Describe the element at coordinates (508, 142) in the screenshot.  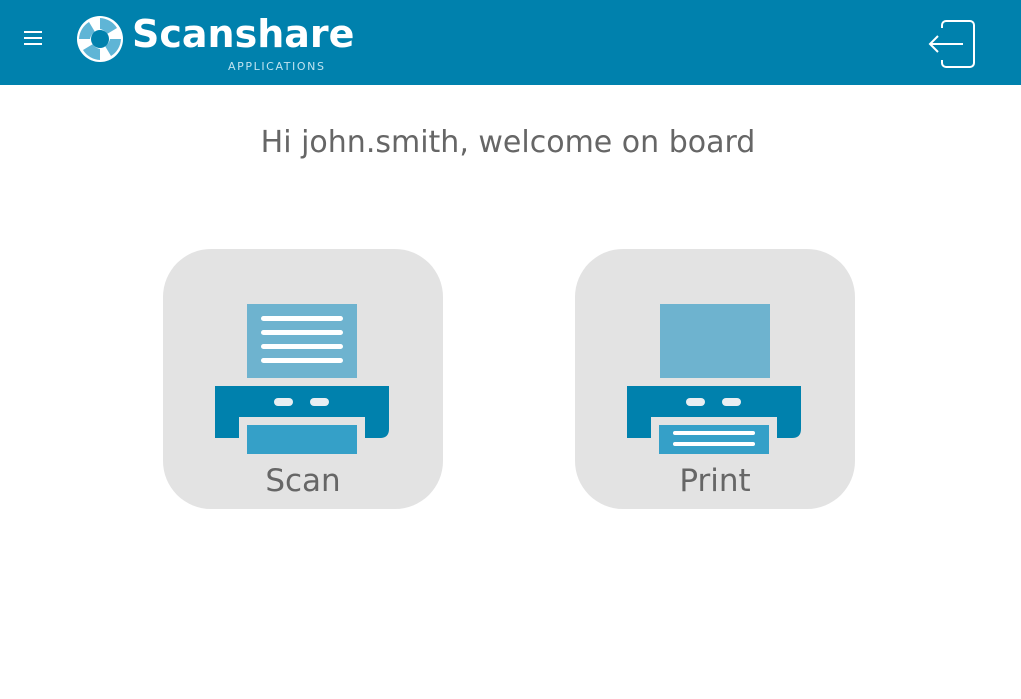
I see `welcome-message: Hi john.smith, welcome on board` at that location.